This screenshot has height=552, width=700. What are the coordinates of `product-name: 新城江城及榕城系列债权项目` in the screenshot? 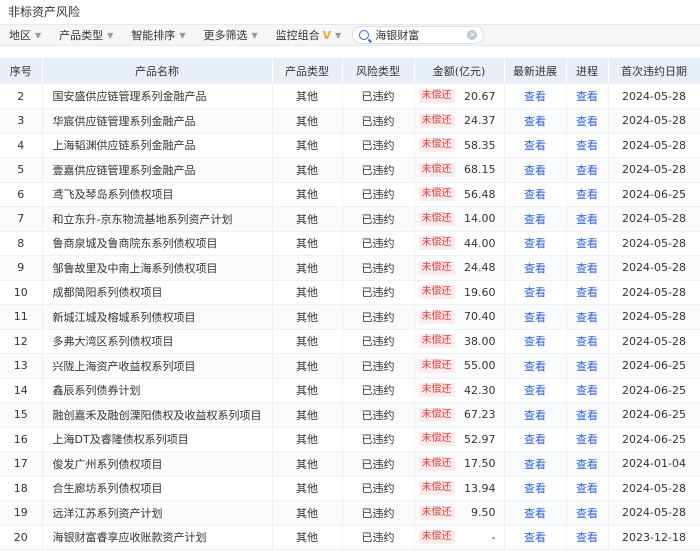 It's located at (157, 317).